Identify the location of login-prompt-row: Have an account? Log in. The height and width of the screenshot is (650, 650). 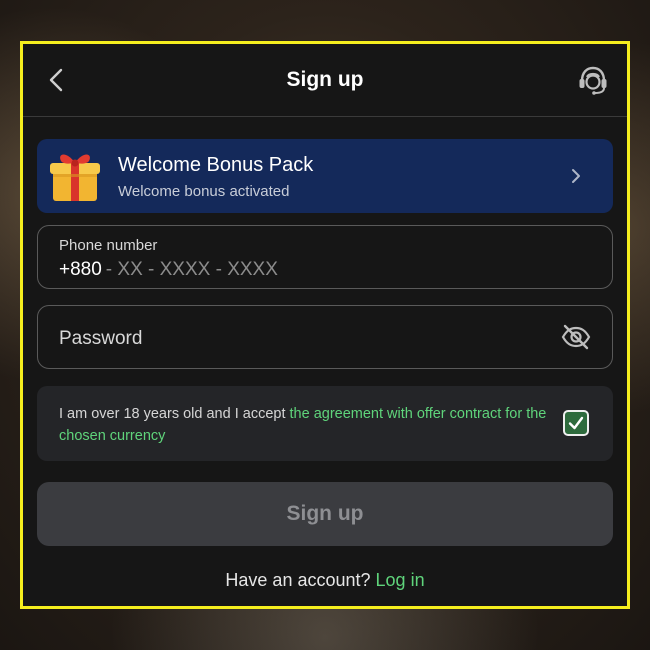
(325, 580).